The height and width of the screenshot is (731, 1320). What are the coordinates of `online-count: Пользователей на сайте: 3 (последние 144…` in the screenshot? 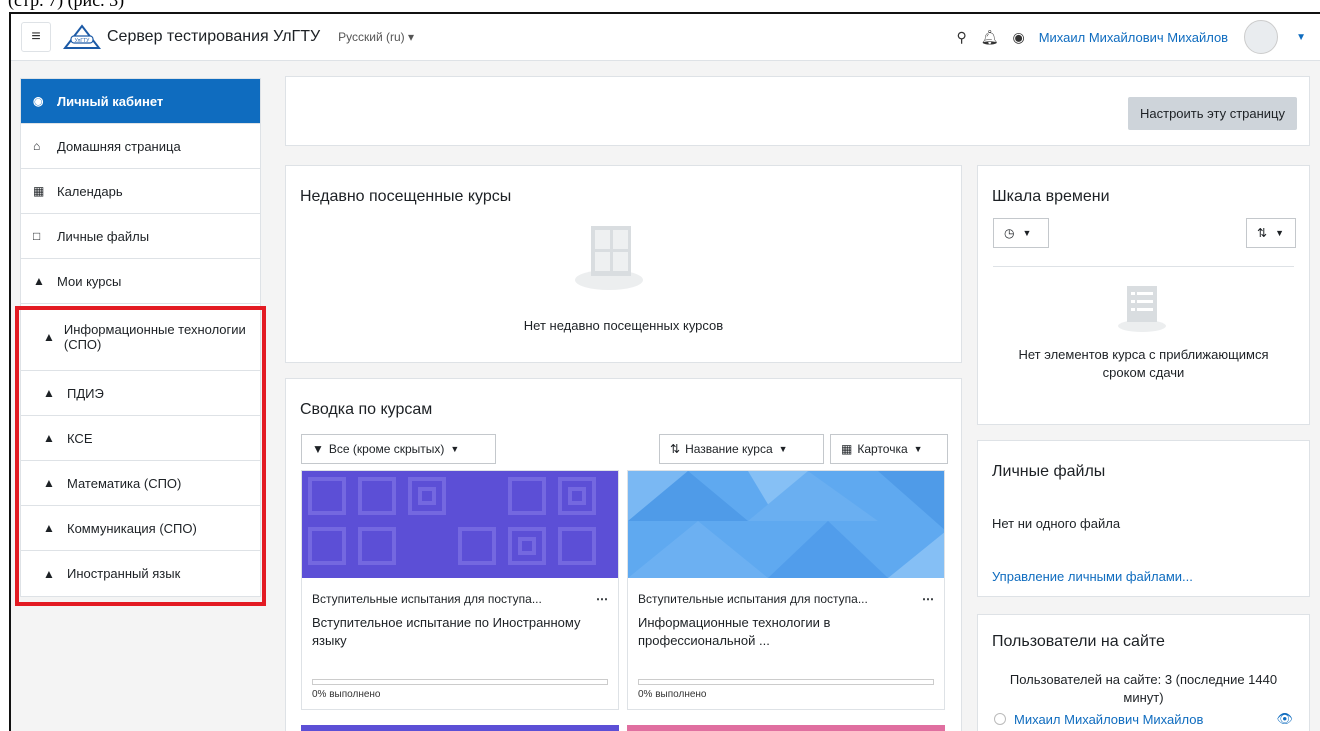 It's located at (1143, 688).